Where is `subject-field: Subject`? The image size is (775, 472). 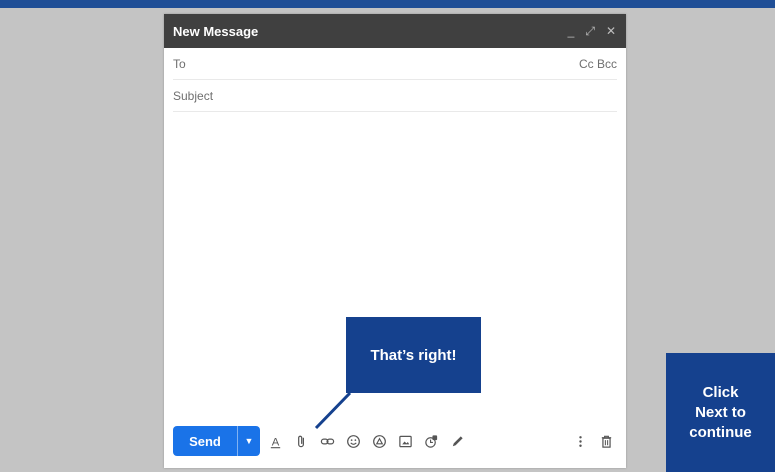 subject-field: Subject is located at coordinates (395, 96).